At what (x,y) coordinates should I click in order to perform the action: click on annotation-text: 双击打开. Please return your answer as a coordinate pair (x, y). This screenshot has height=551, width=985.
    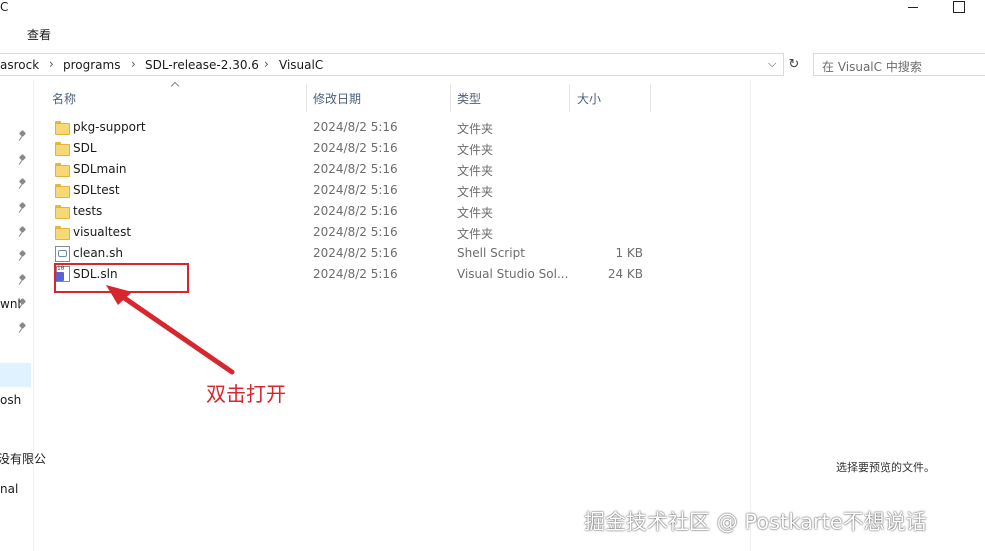
    Looking at the image, I should click on (246, 394).